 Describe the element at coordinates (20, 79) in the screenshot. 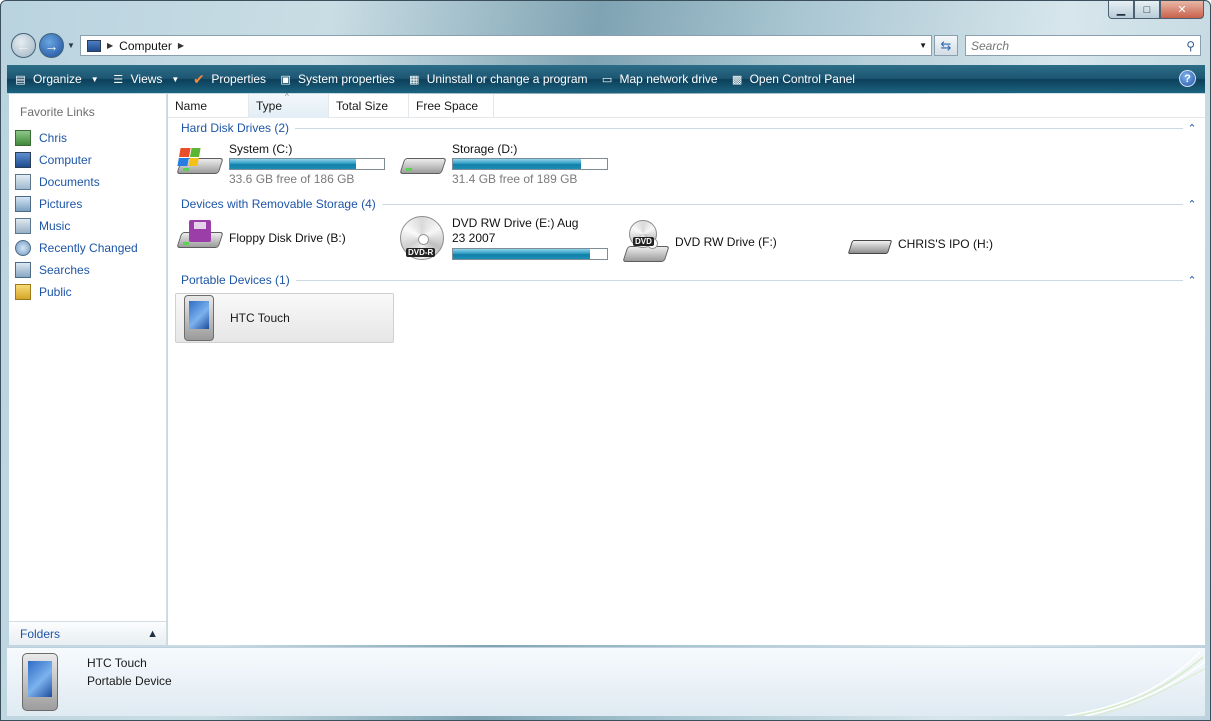

I see `organize-icon: ▤` at that location.